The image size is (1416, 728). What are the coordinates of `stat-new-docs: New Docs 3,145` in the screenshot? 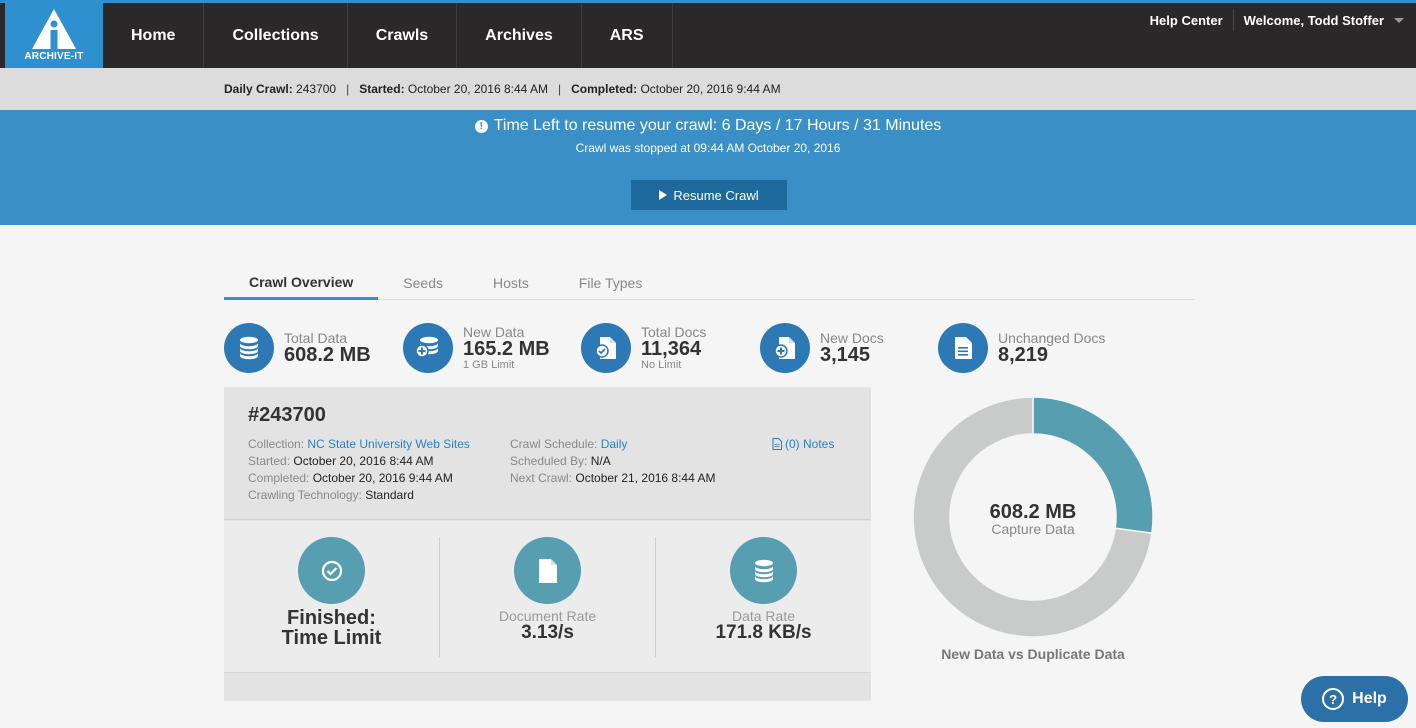 It's located at (822, 348).